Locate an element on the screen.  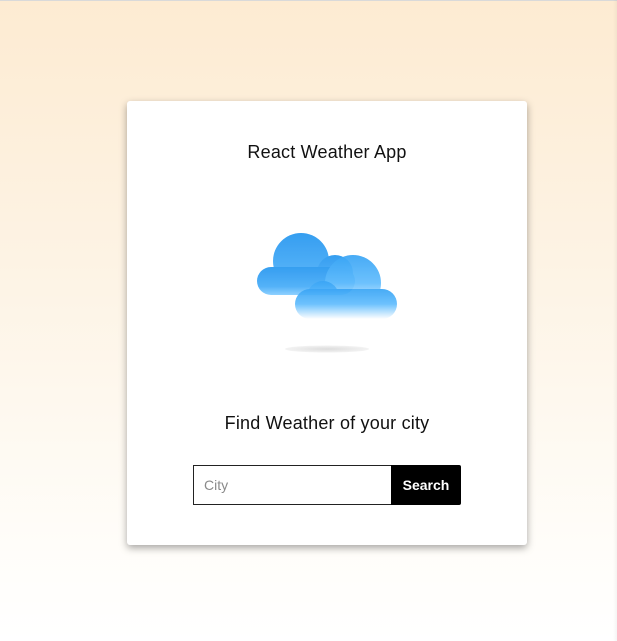
search-button: Search is located at coordinates (426, 485).